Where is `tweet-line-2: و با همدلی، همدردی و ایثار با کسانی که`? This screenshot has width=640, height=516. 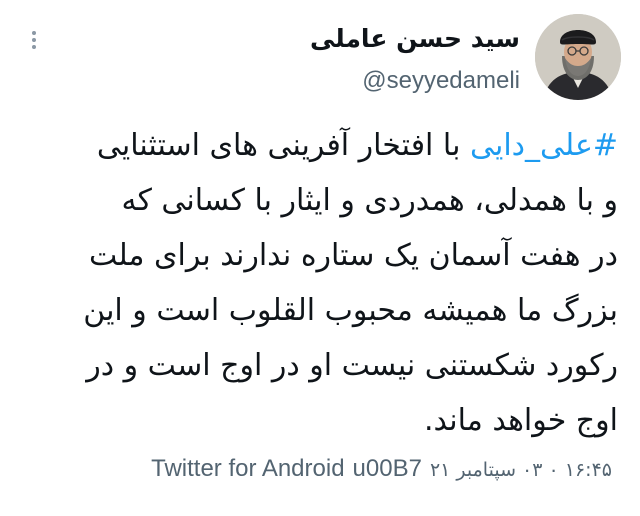 tweet-line-2: و با همدلی، همدردی و ایثار با کسانی که is located at coordinates (370, 200).